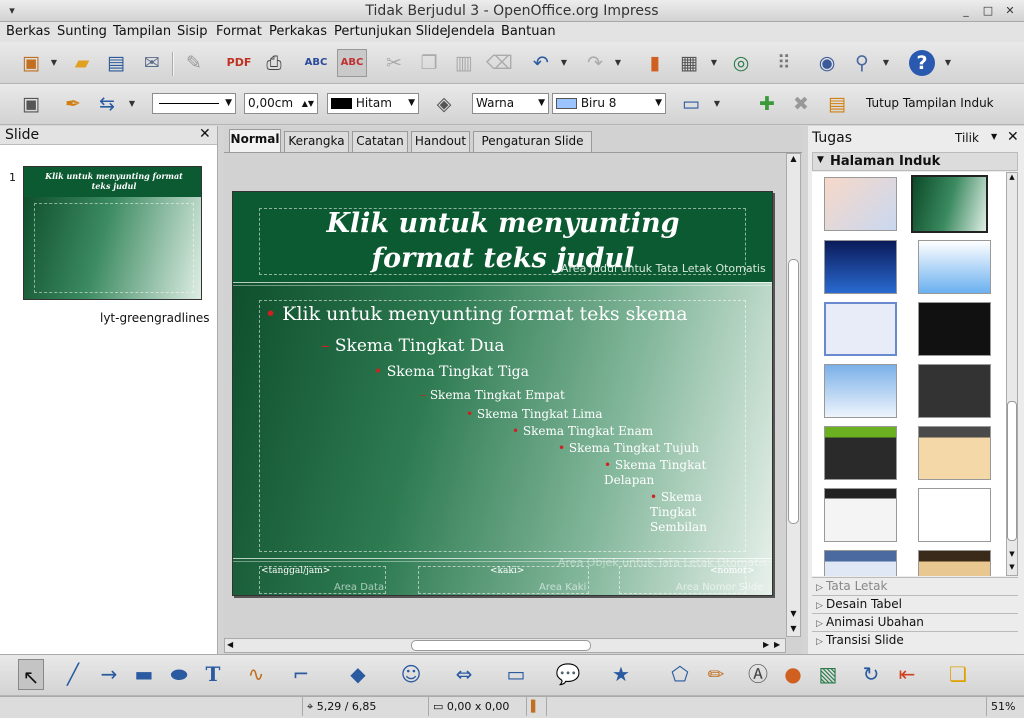 The width and height of the screenshot is (1024, 718). Describe the element at coordinates (915, 621) in the screenshot. I see `section-custom-animation: ▷ Animasi Ubahan` at that location.